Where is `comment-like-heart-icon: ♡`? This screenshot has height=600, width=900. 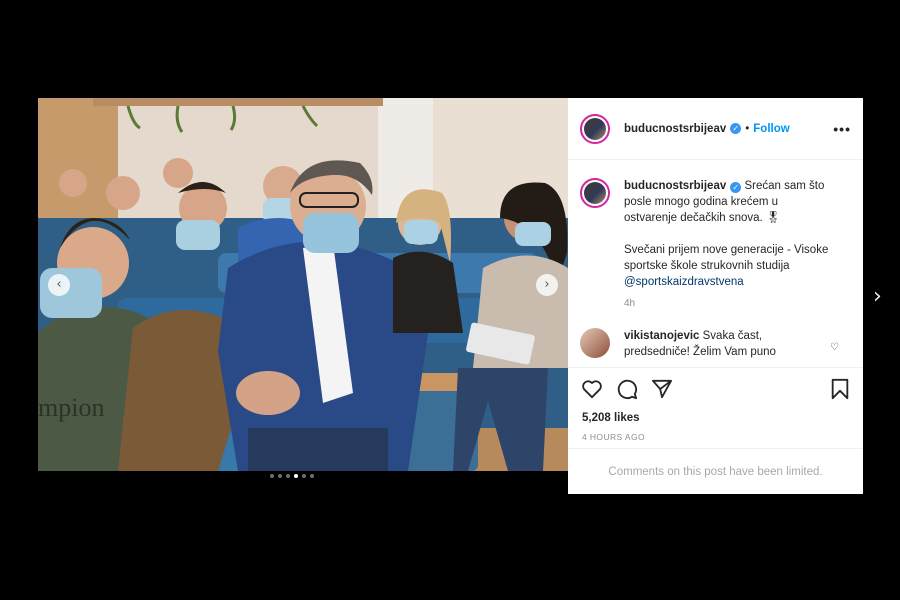 comment-like-heart-icon: ♡ is located at coordinates (834, 347).